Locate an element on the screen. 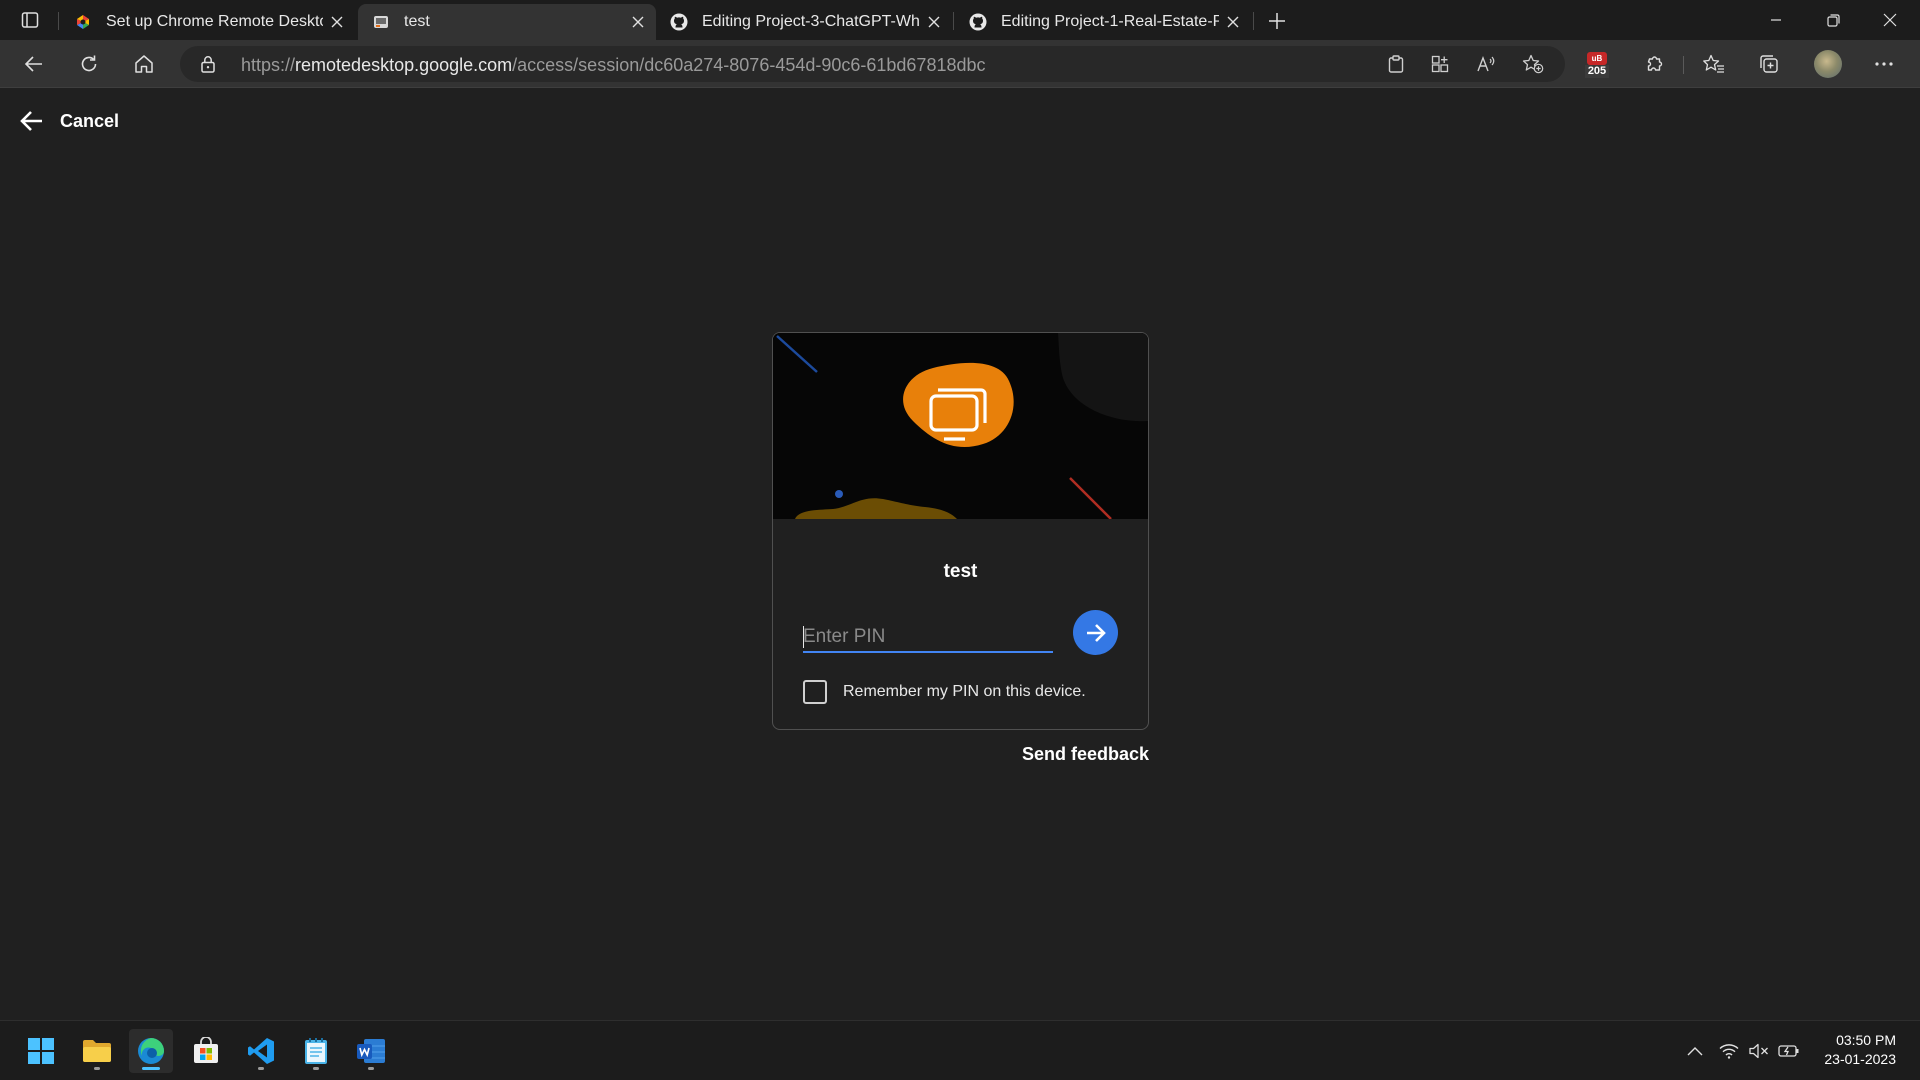  start-button is located at coordinates (41, 1051).